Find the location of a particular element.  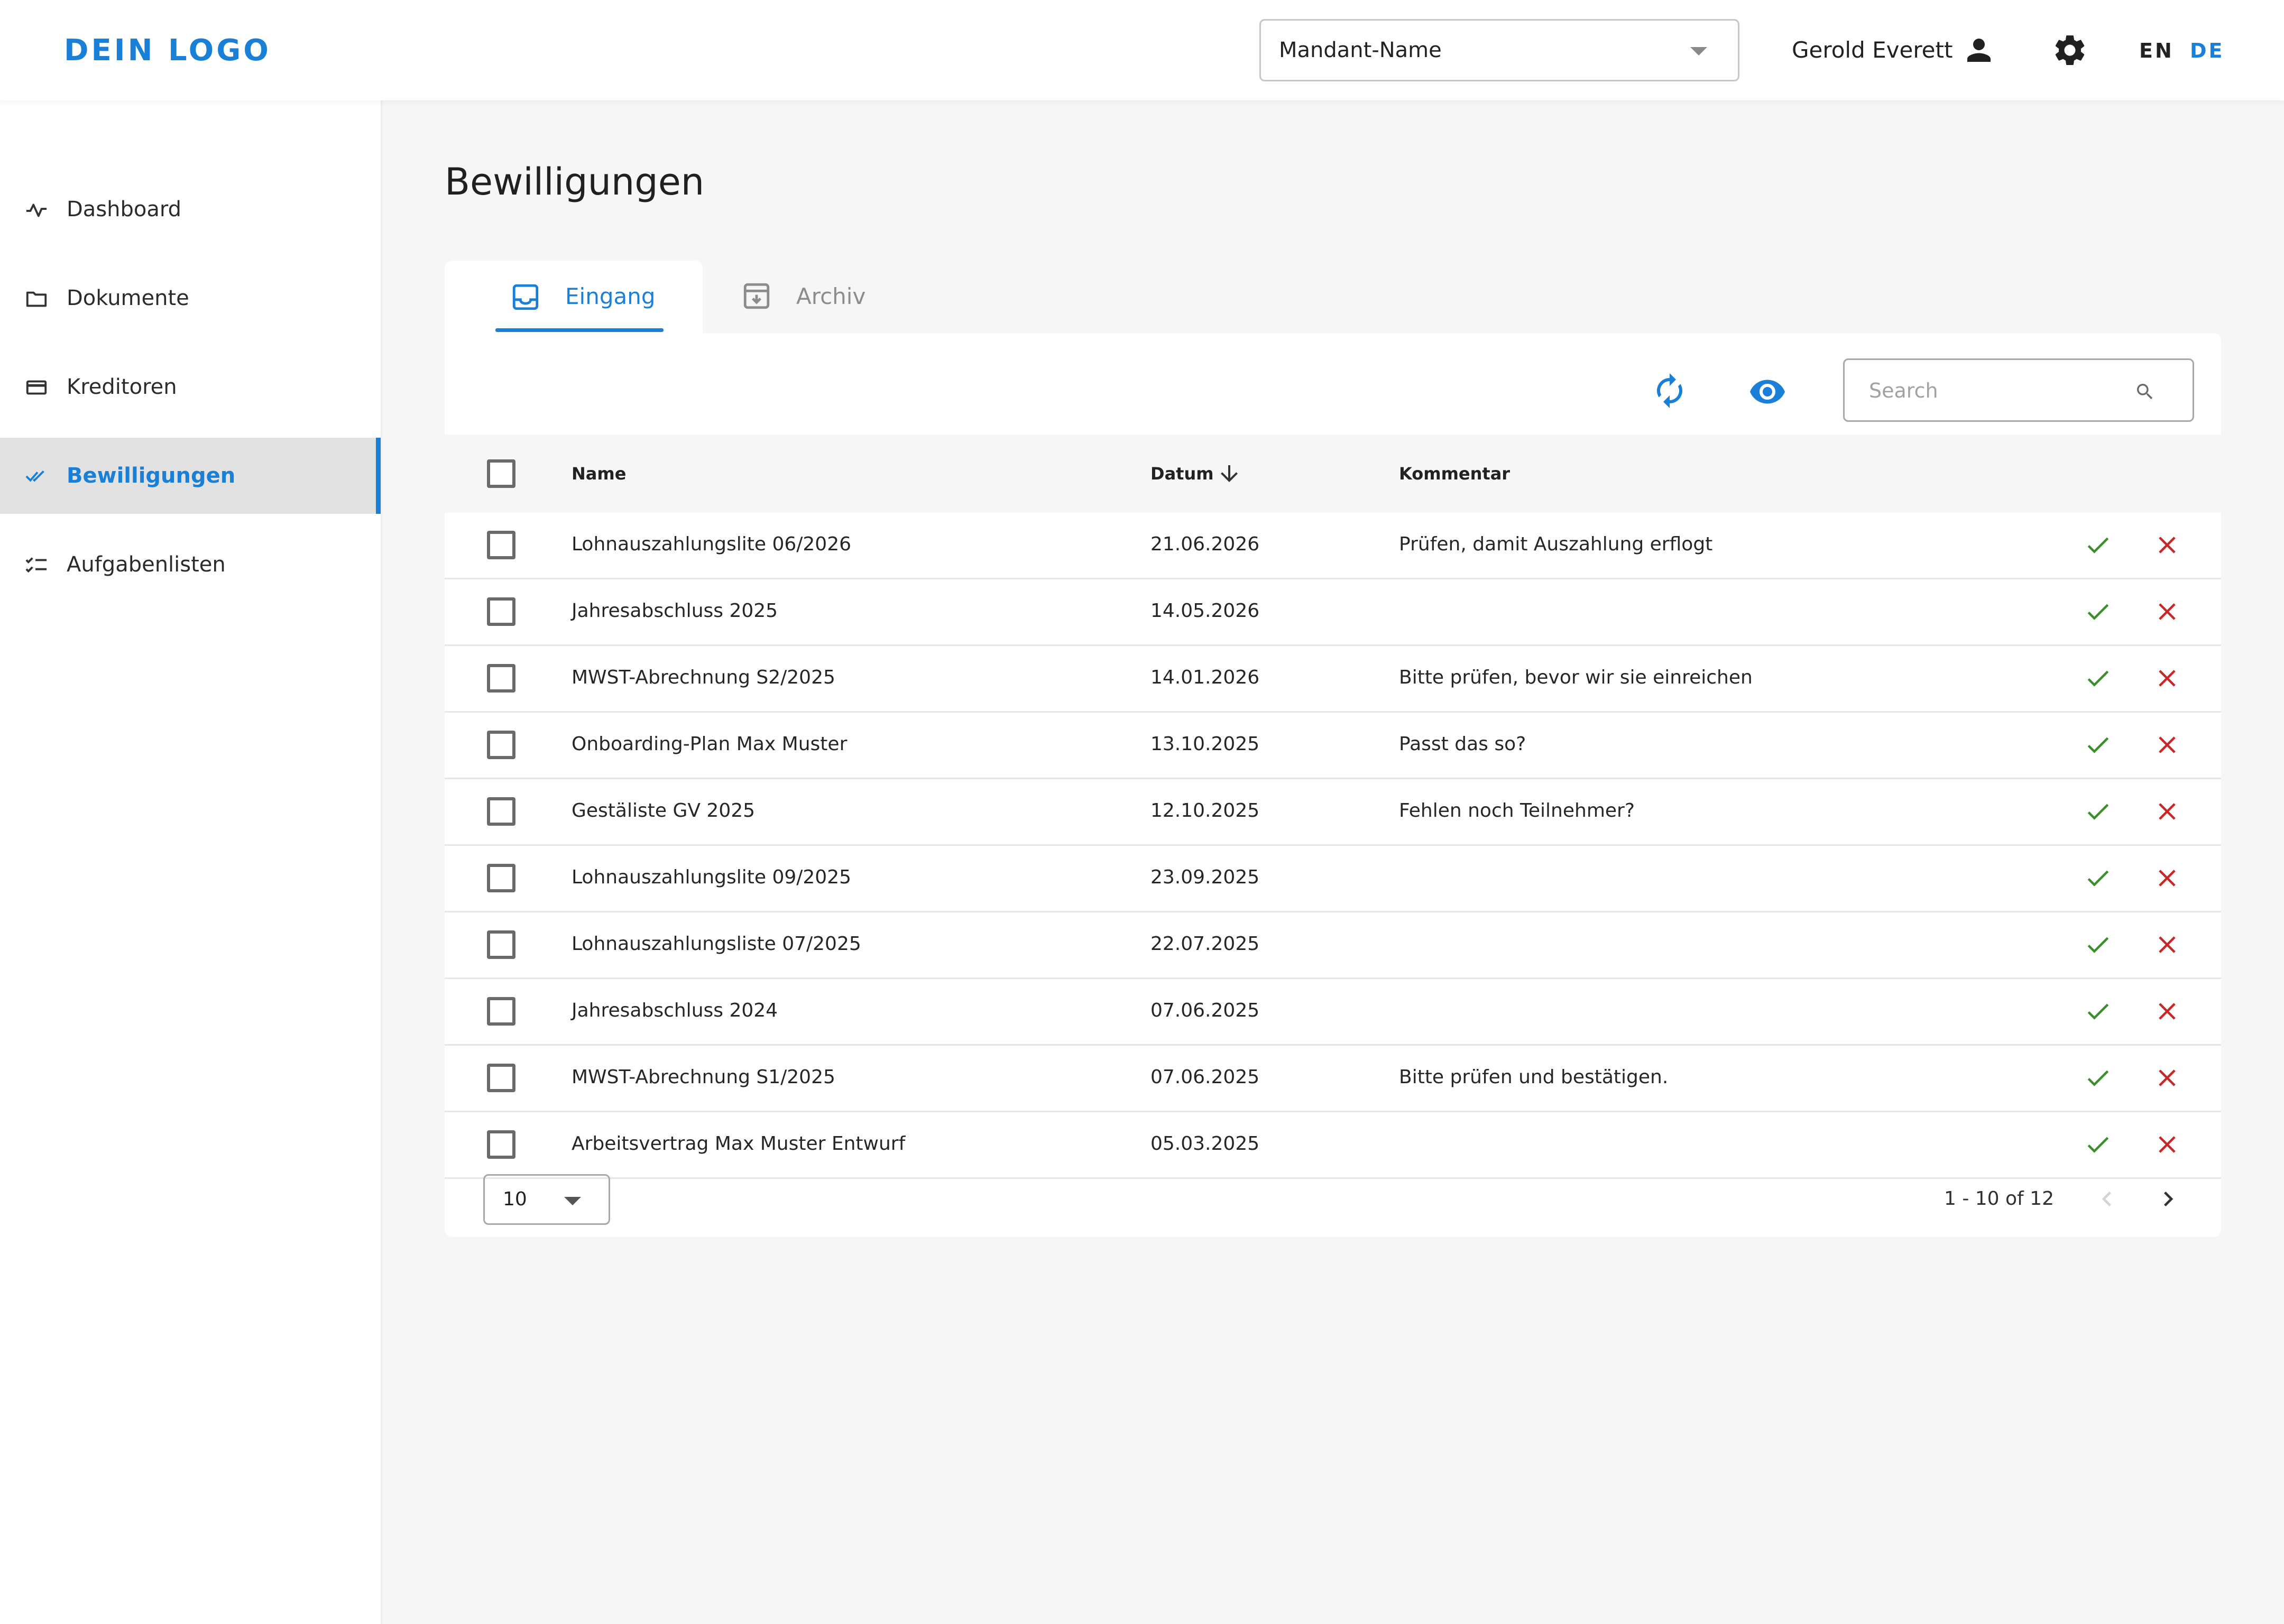

language-en: EN is located at coordinates (2156, 50).